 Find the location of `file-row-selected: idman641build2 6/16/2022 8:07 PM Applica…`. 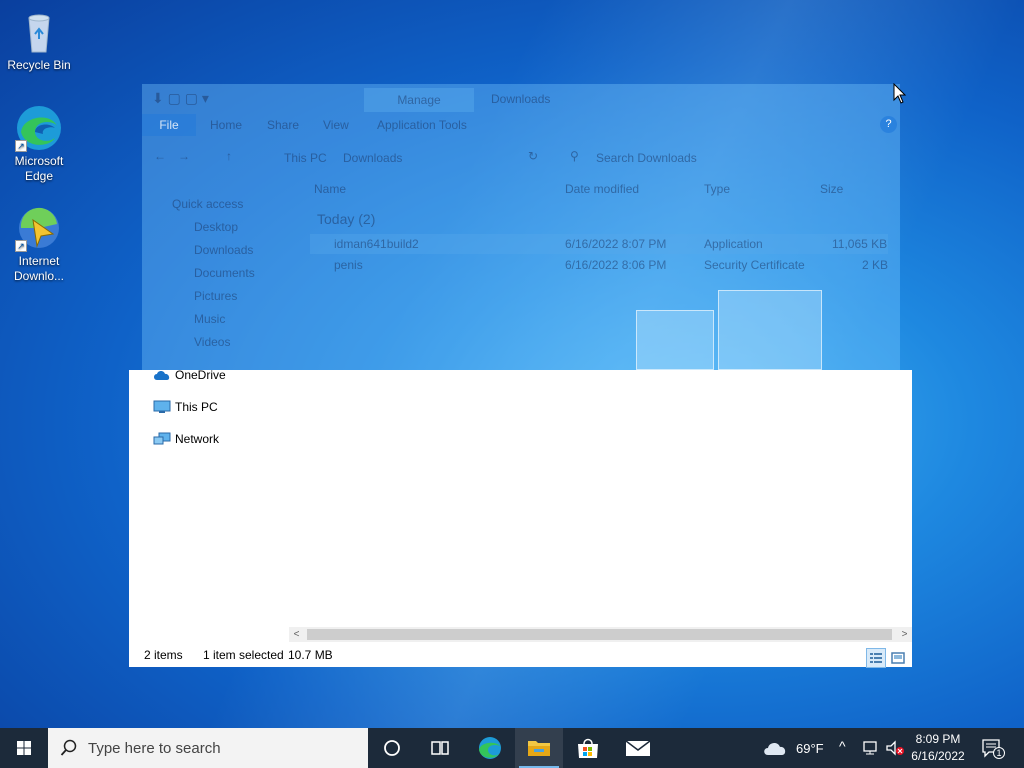

file-row-selected: idman641build2 6/16/2022 8:07 PM Applica… is located at coordinates (599, 244).